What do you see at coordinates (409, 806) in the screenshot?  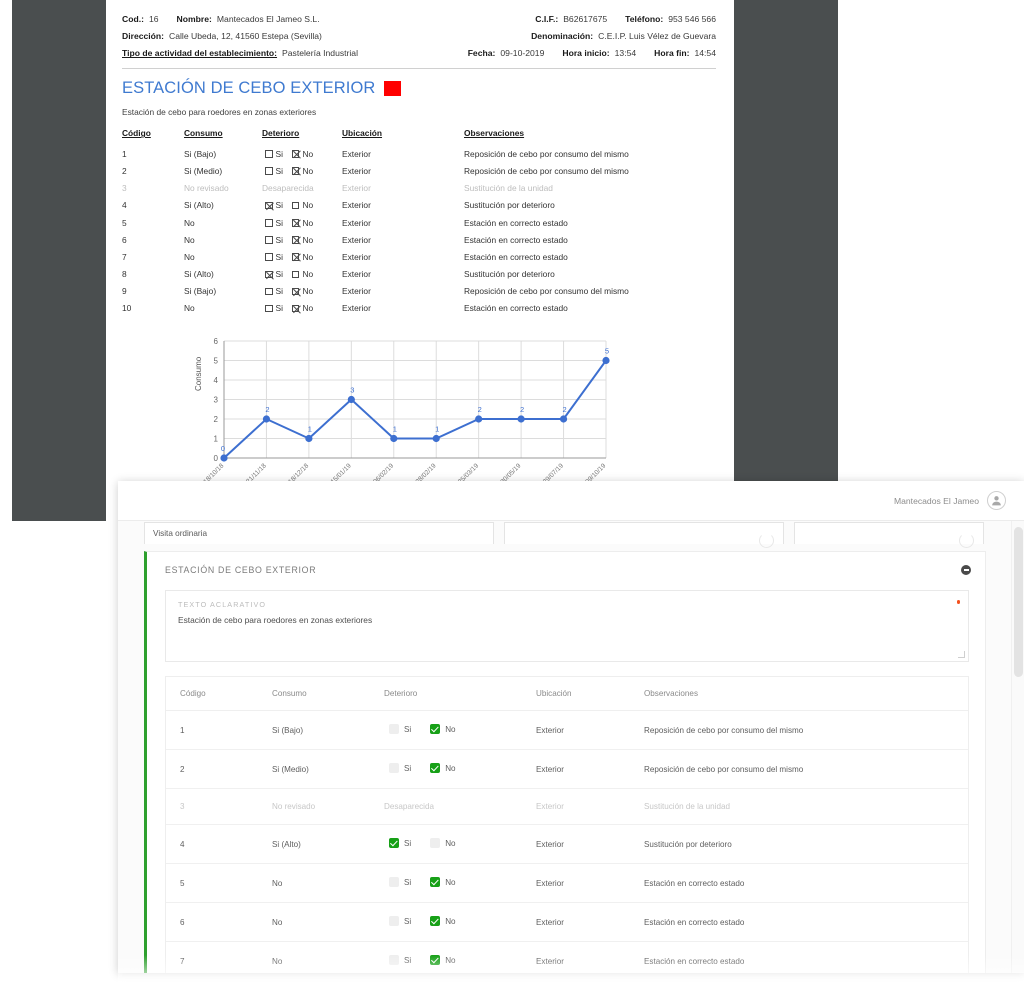 I see `cell-deterioro-text: Desaparecida` at bounding box center [409, 806].